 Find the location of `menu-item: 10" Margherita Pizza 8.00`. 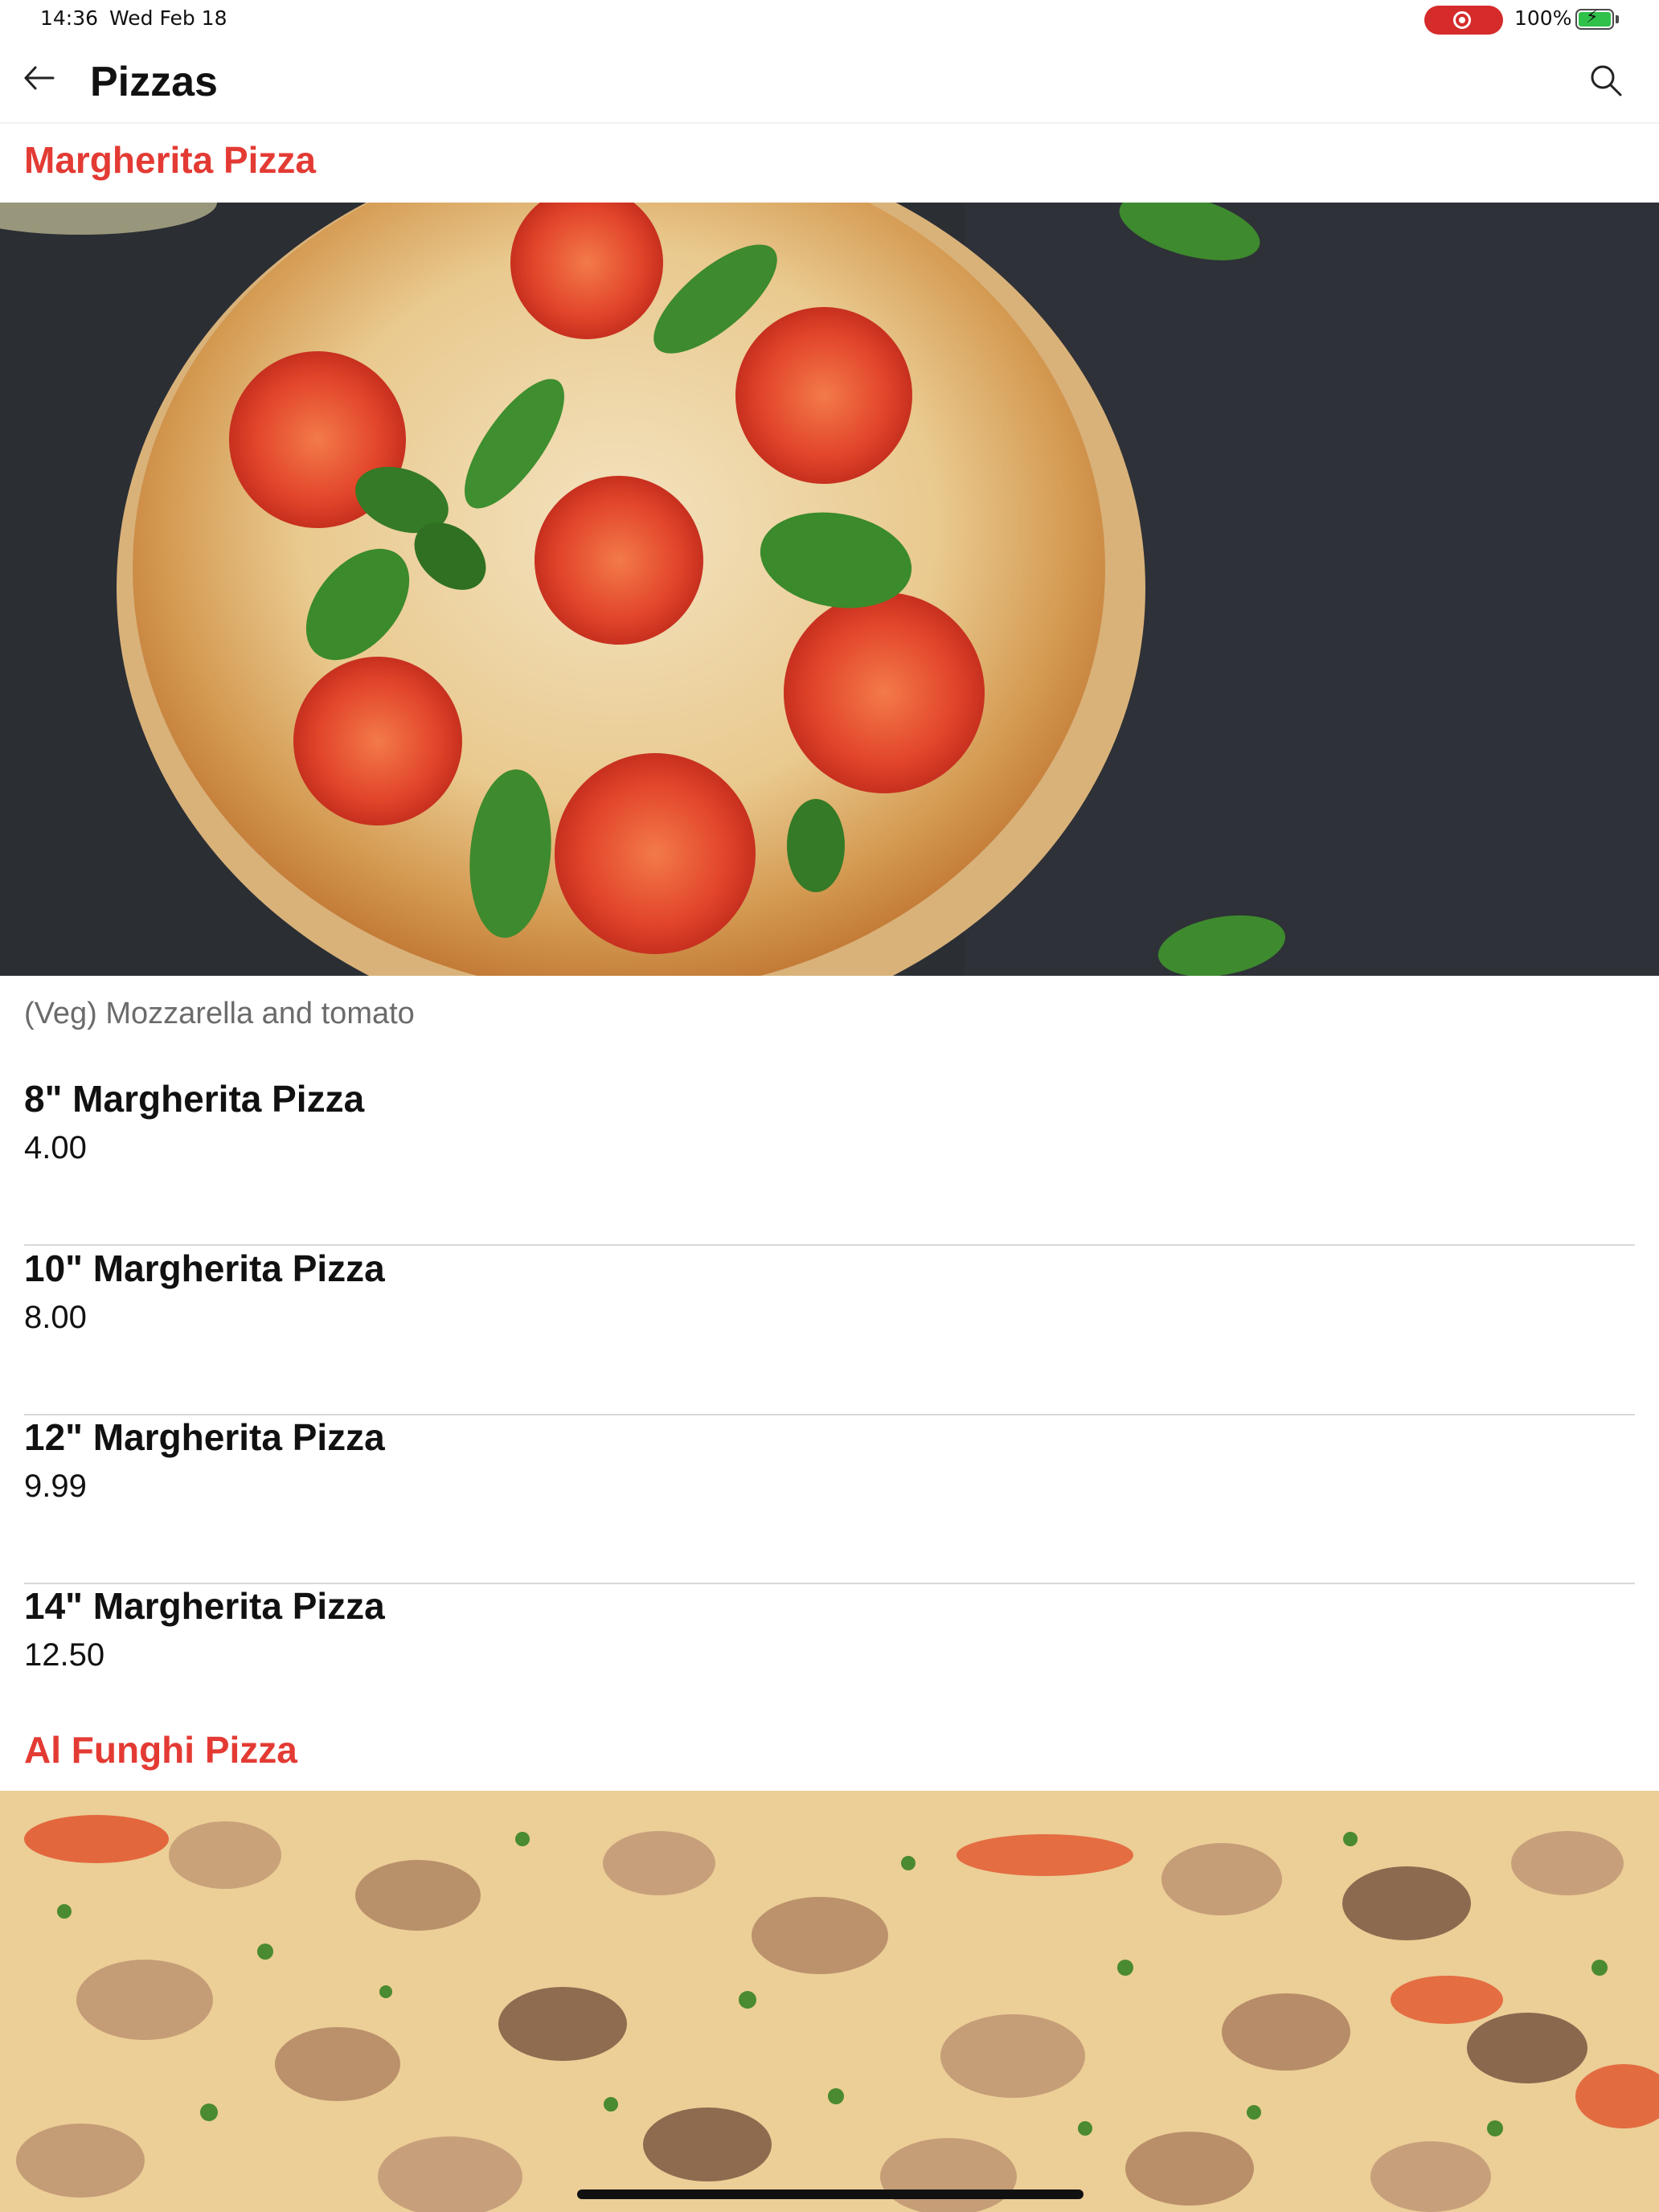

menu-item: 10" Margherita Pizza 8.00 is located at coordinates (829, 1331).